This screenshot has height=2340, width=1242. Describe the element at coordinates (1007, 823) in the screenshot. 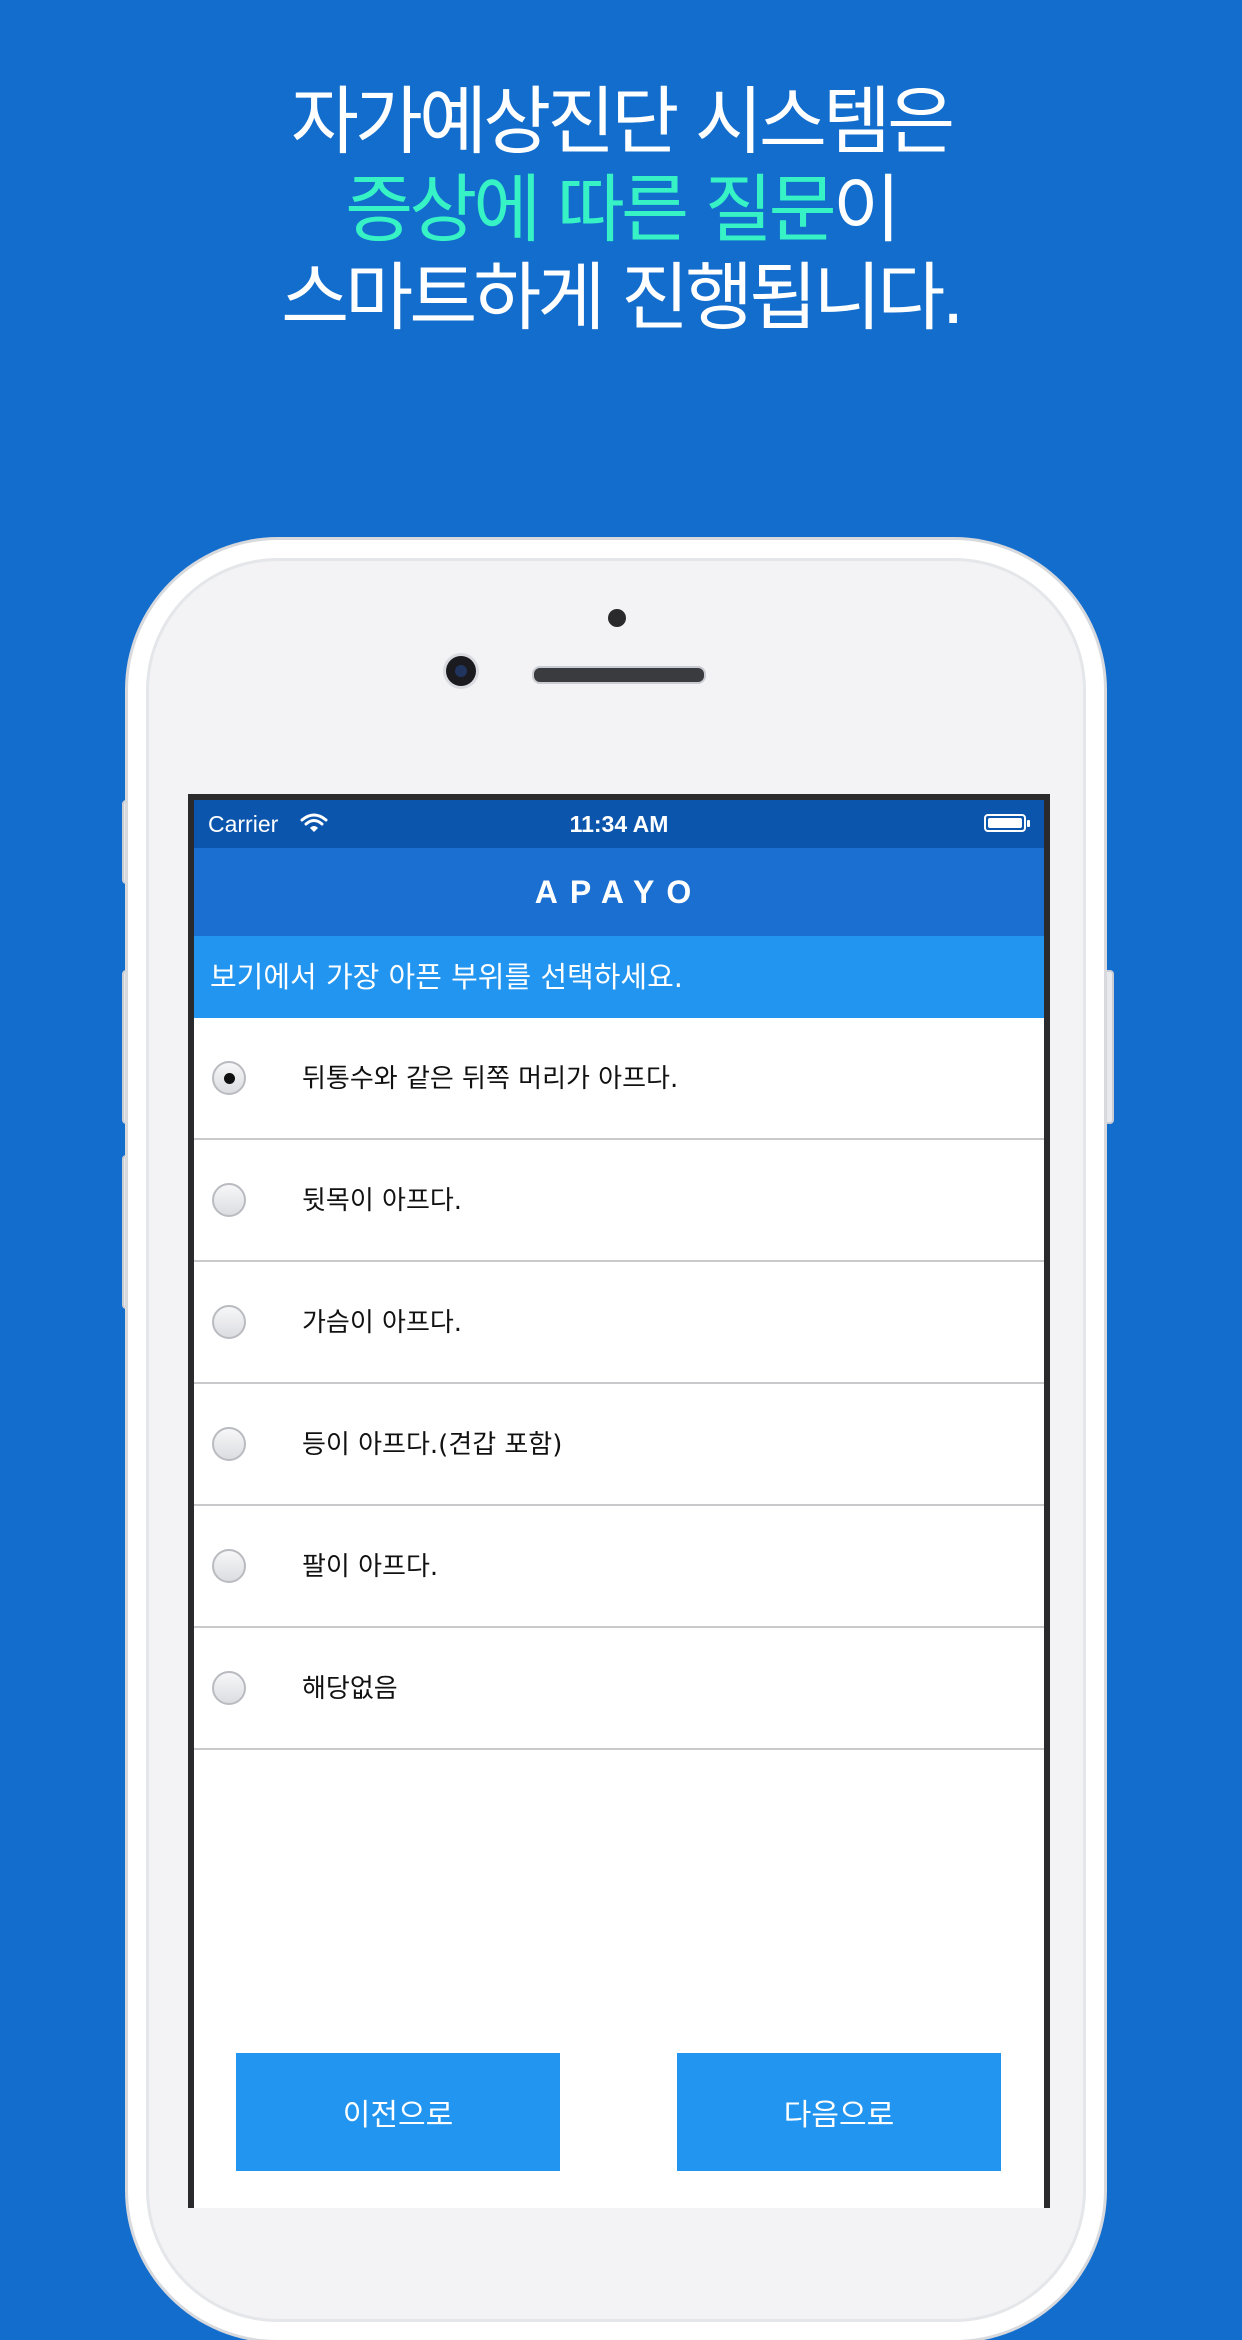

I see `battery-icon` at that location.